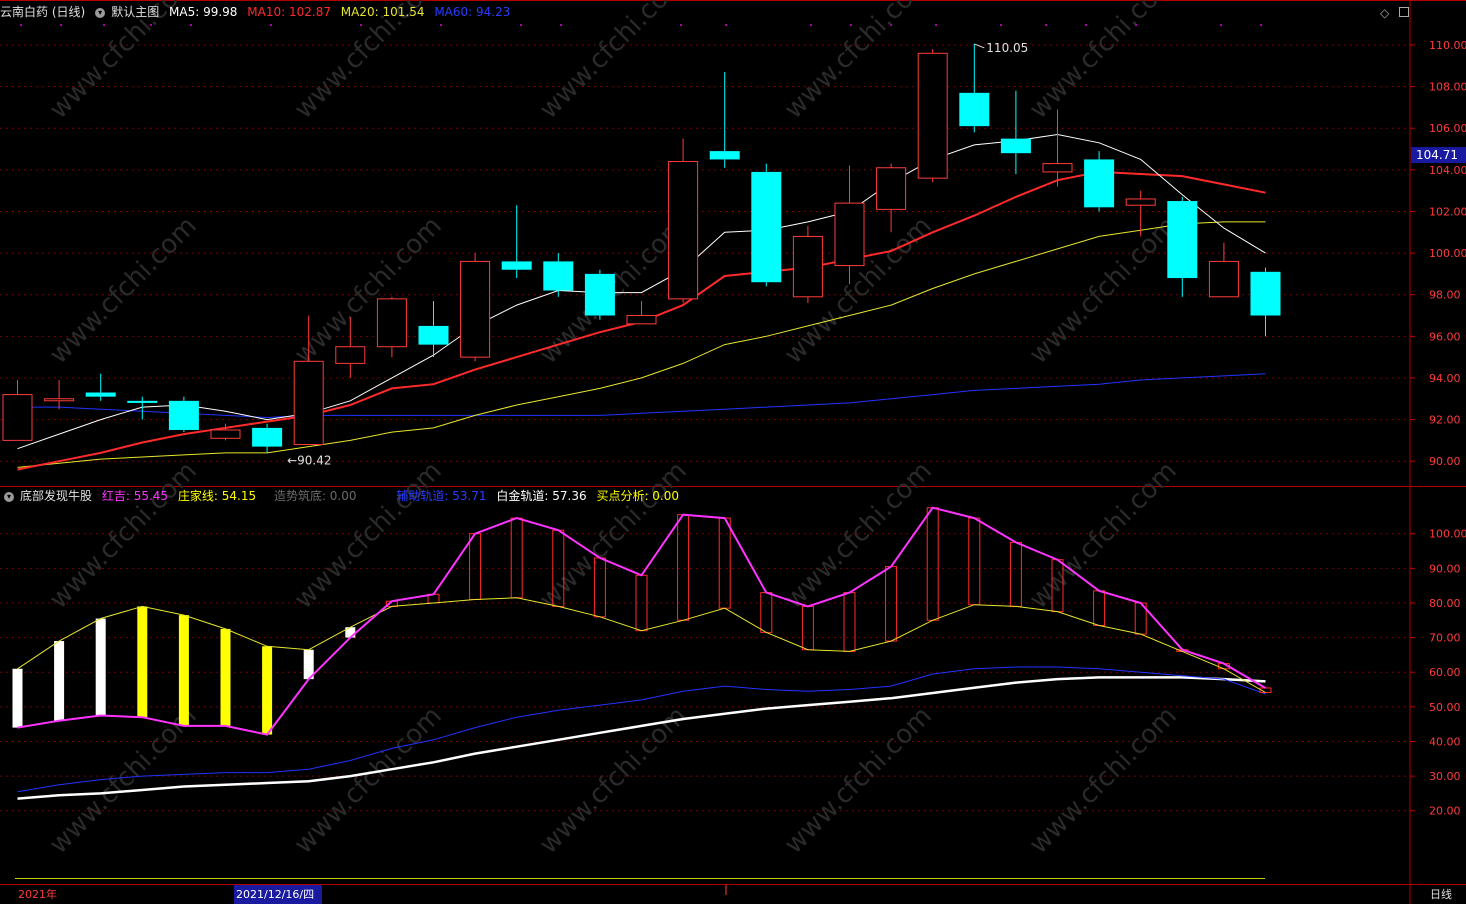  What do you see at coordinates (1445, 568) in the screenshot?
I see `indicator-tick-label: 90.00` at bounding box center [1445, 568].